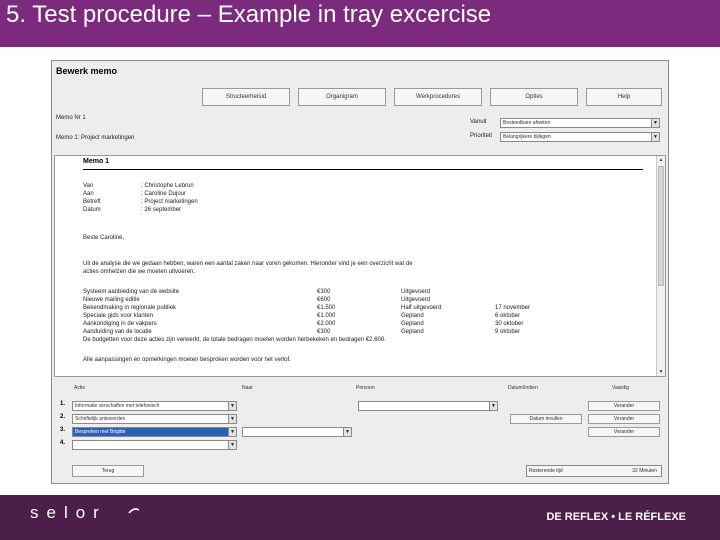  I want to click on memo-divider, so click(363, 169).